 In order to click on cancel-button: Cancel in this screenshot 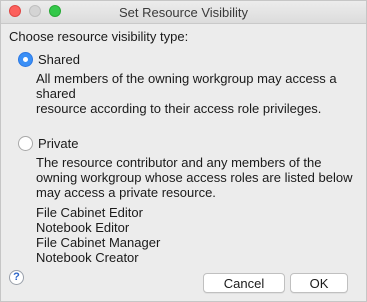, I will do `click(244, 283)`.